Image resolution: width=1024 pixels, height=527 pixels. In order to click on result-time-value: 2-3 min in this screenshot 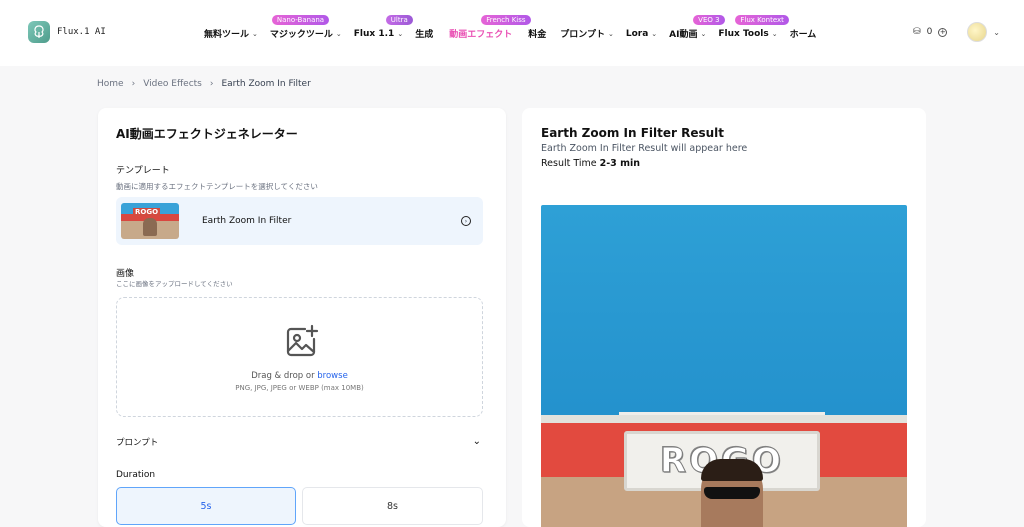, I will do `click(620, 163)`.